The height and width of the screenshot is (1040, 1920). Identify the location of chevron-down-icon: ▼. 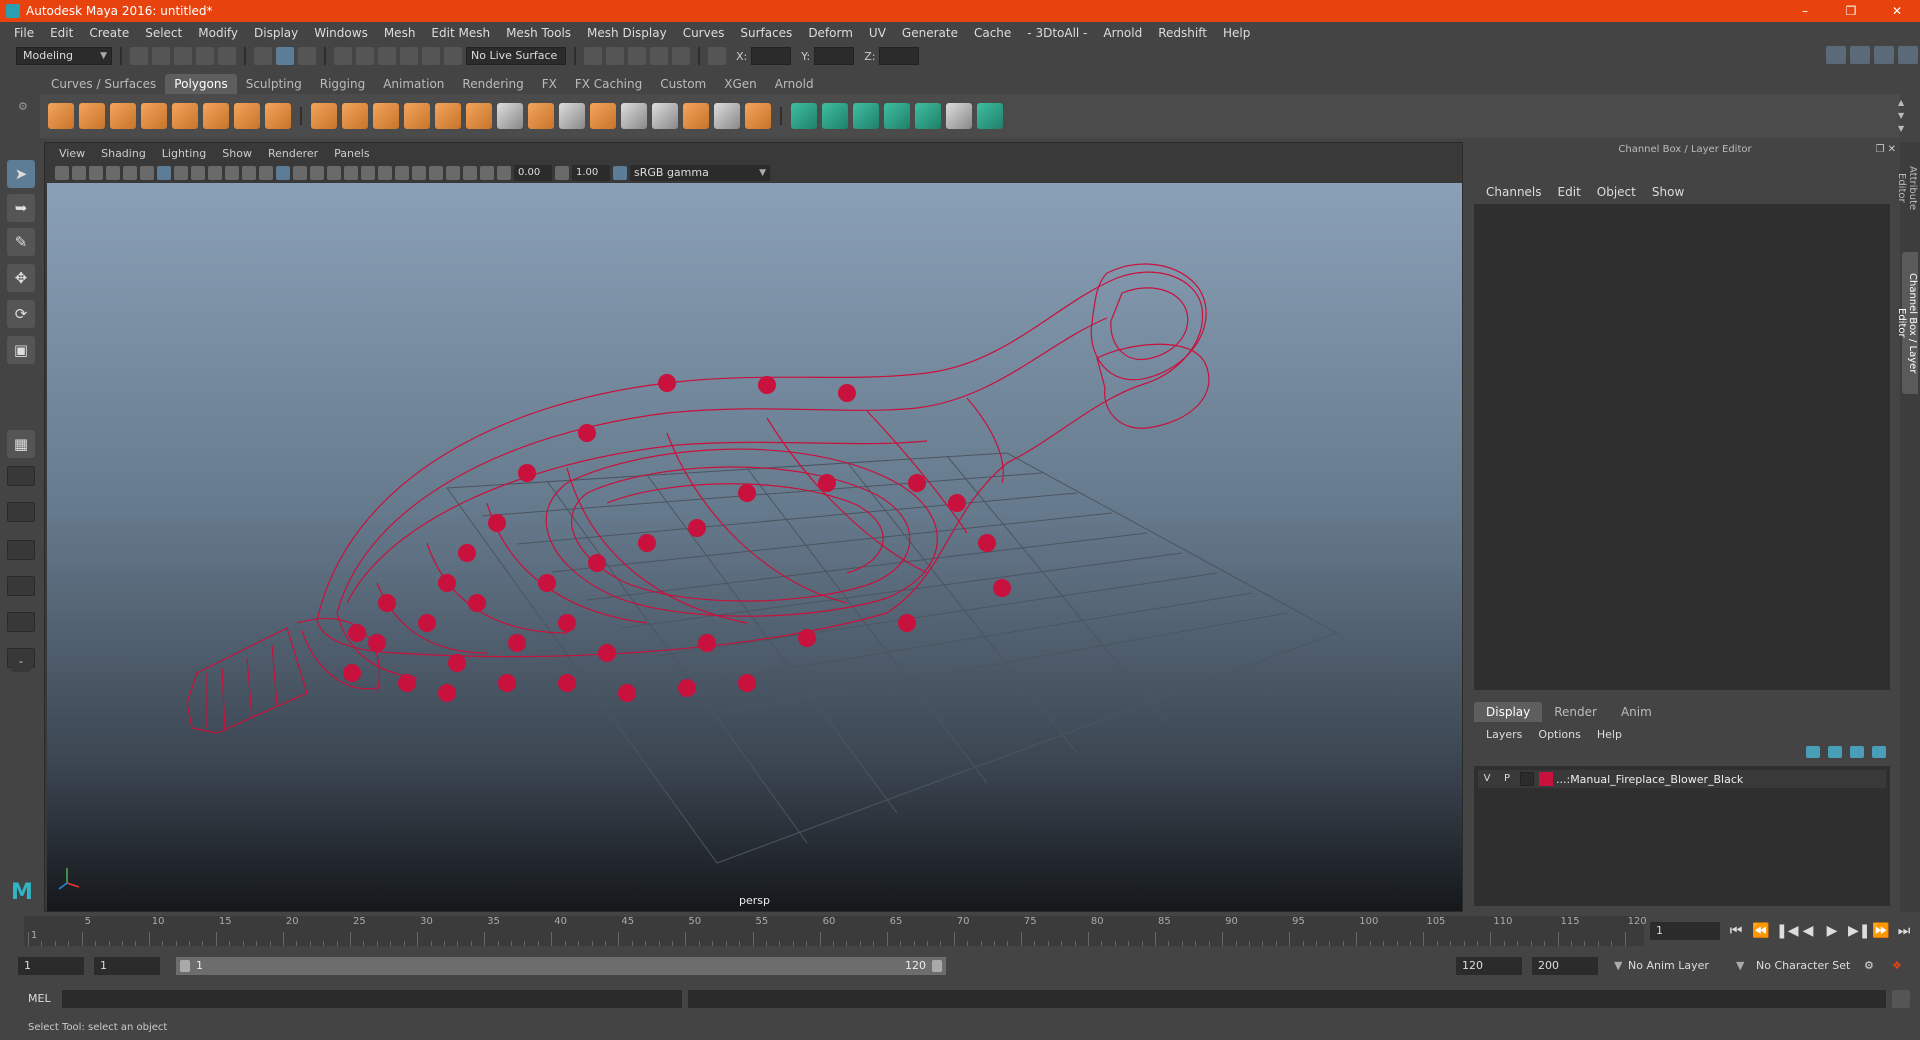
(1737, 966).